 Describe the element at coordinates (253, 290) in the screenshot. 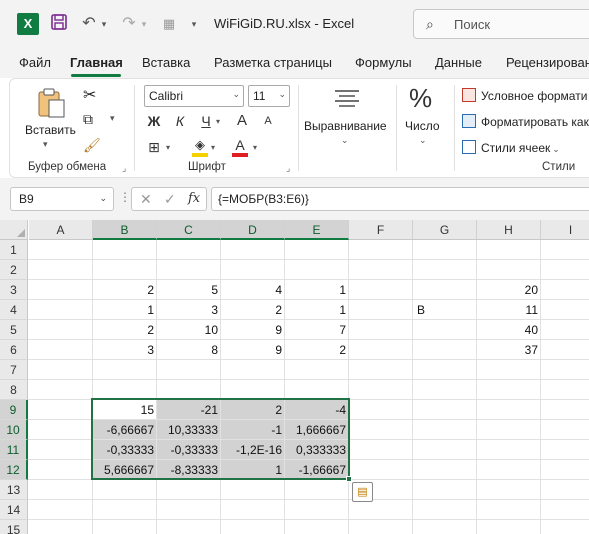

I see `cell-d3: 4` at that location.